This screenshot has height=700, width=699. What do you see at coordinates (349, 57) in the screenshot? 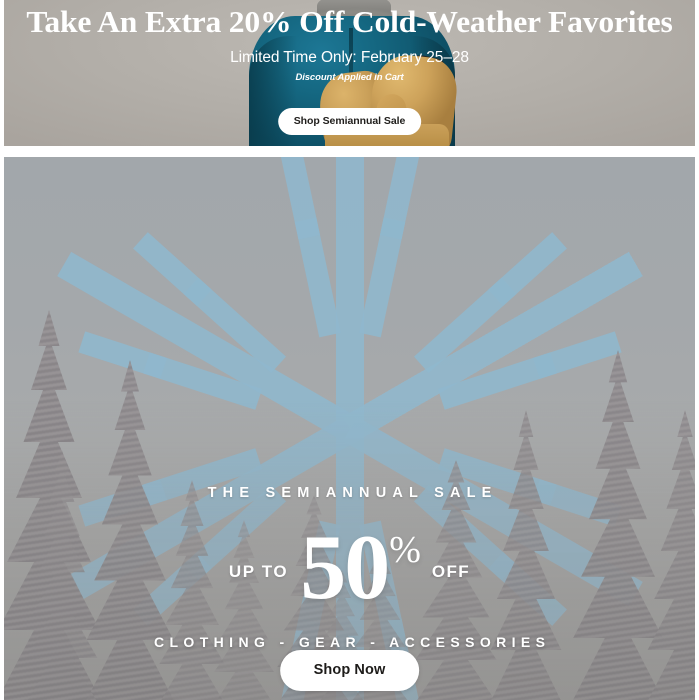
I see `promo-subtitle: Limited Time Only: February 25–28` at bounding box center [349, 57].